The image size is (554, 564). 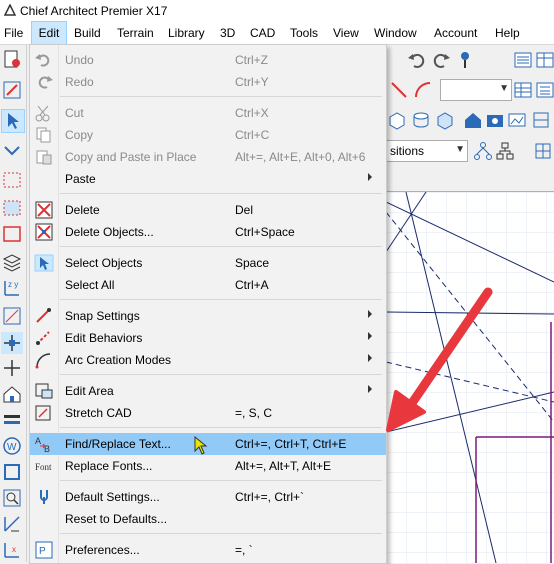 I want to click on transform-button, so click(x=12, y=316).